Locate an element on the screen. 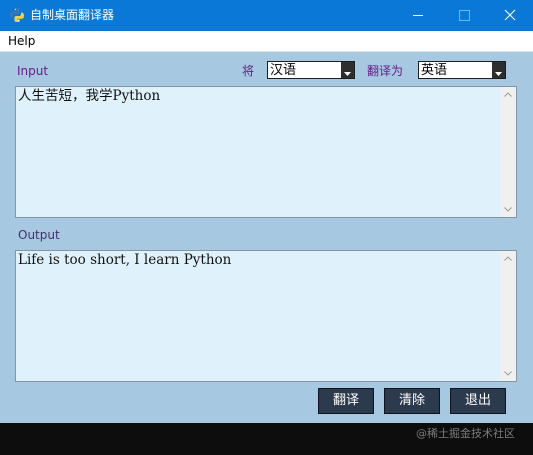  clear-button: 清除 is located at coordinates (412, 401).